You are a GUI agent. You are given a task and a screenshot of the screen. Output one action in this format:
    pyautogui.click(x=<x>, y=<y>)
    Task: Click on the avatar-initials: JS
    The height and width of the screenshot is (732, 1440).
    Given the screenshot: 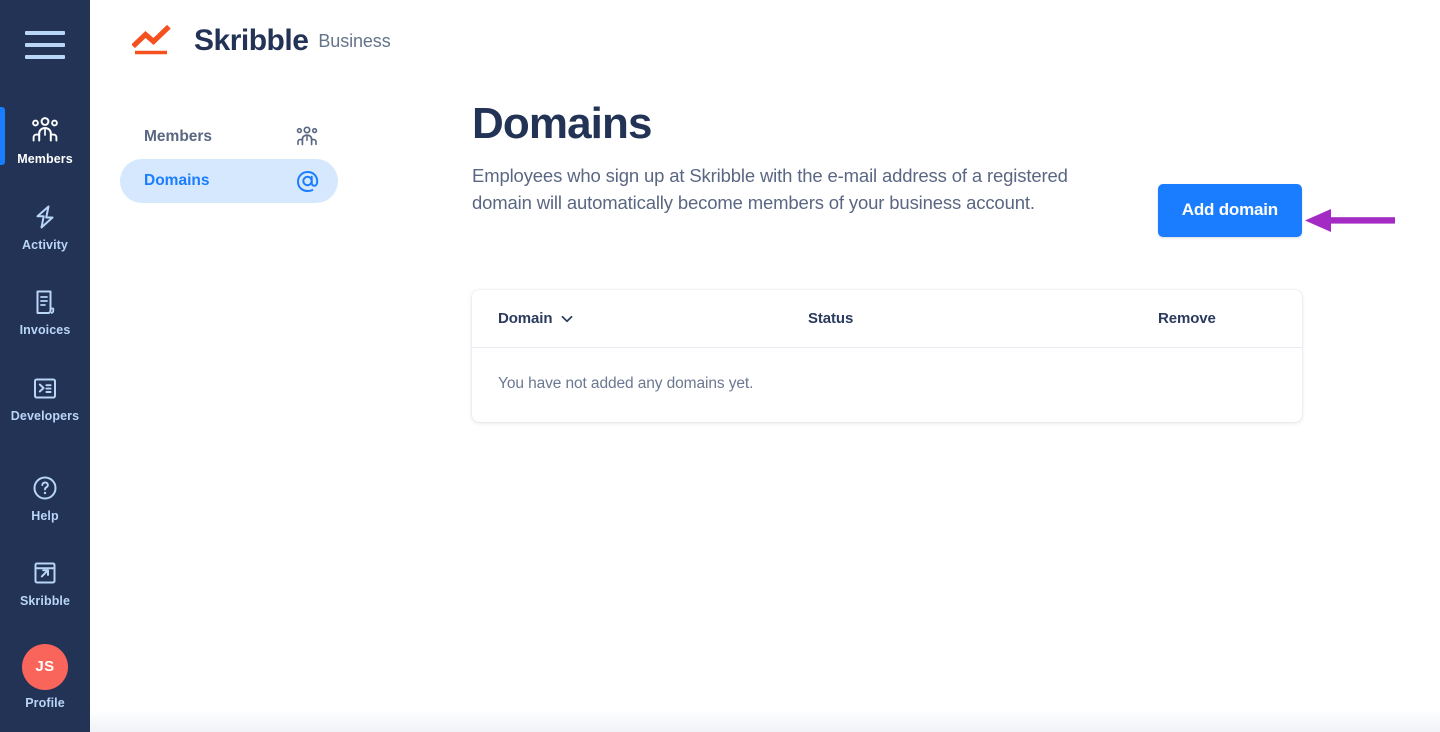 What is the action you would take?
    pyautogui.click(x=45, y=666)
    